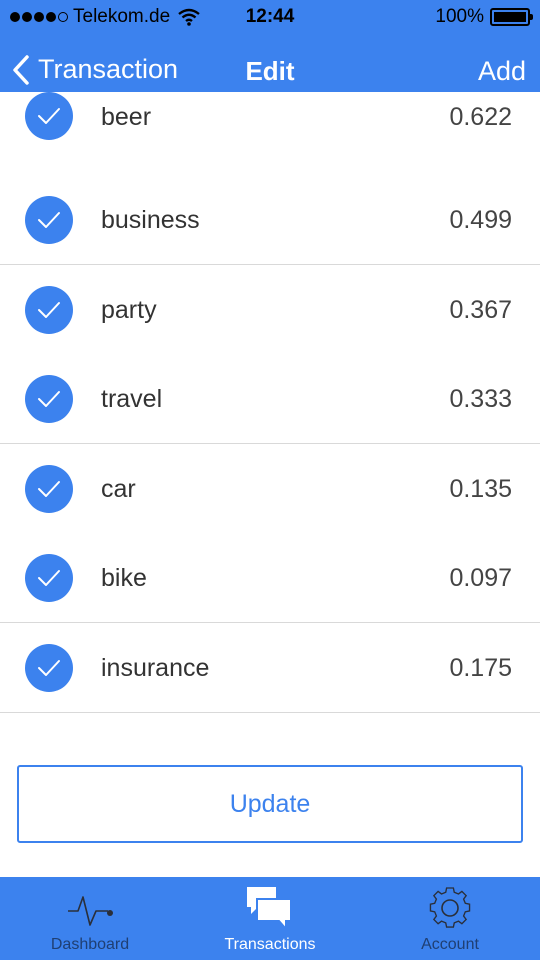 The height and width of the screenshot is (960, 540). I want to click on list-item: travel 0.333, so click(270, 399).